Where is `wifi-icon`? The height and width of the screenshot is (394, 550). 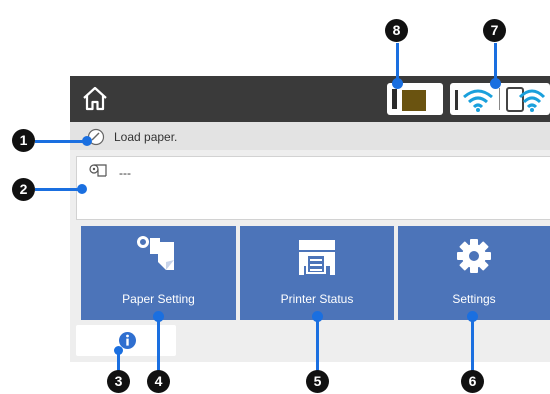
wifi-icon is located at coordinates (474, 100).